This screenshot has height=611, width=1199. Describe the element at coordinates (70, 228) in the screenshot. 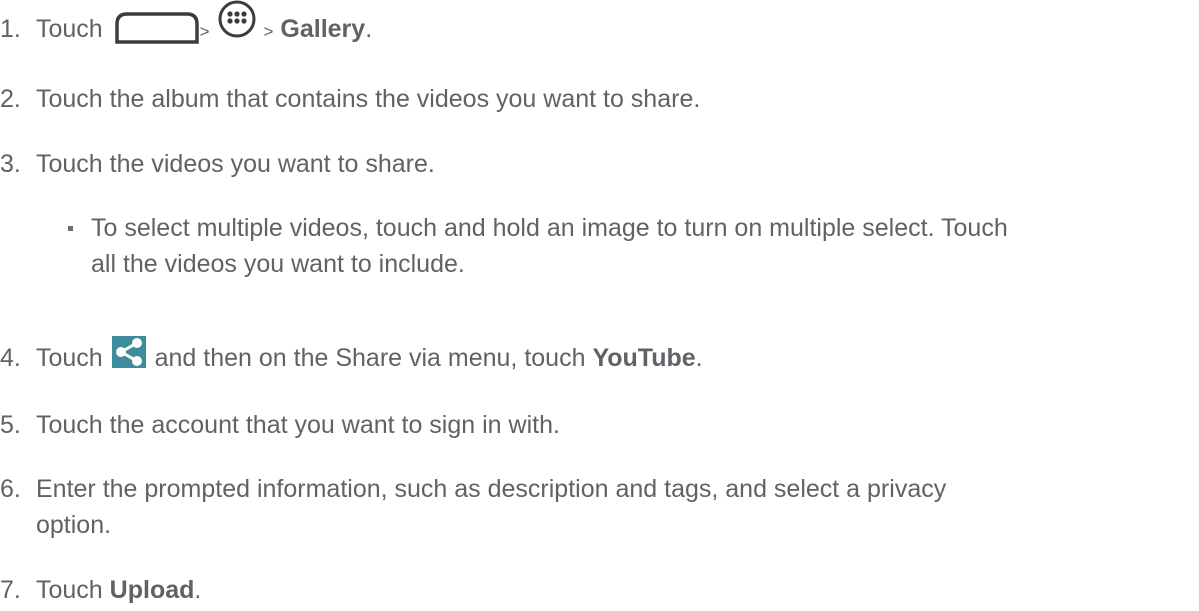

I see `bullet-marker` at that location.